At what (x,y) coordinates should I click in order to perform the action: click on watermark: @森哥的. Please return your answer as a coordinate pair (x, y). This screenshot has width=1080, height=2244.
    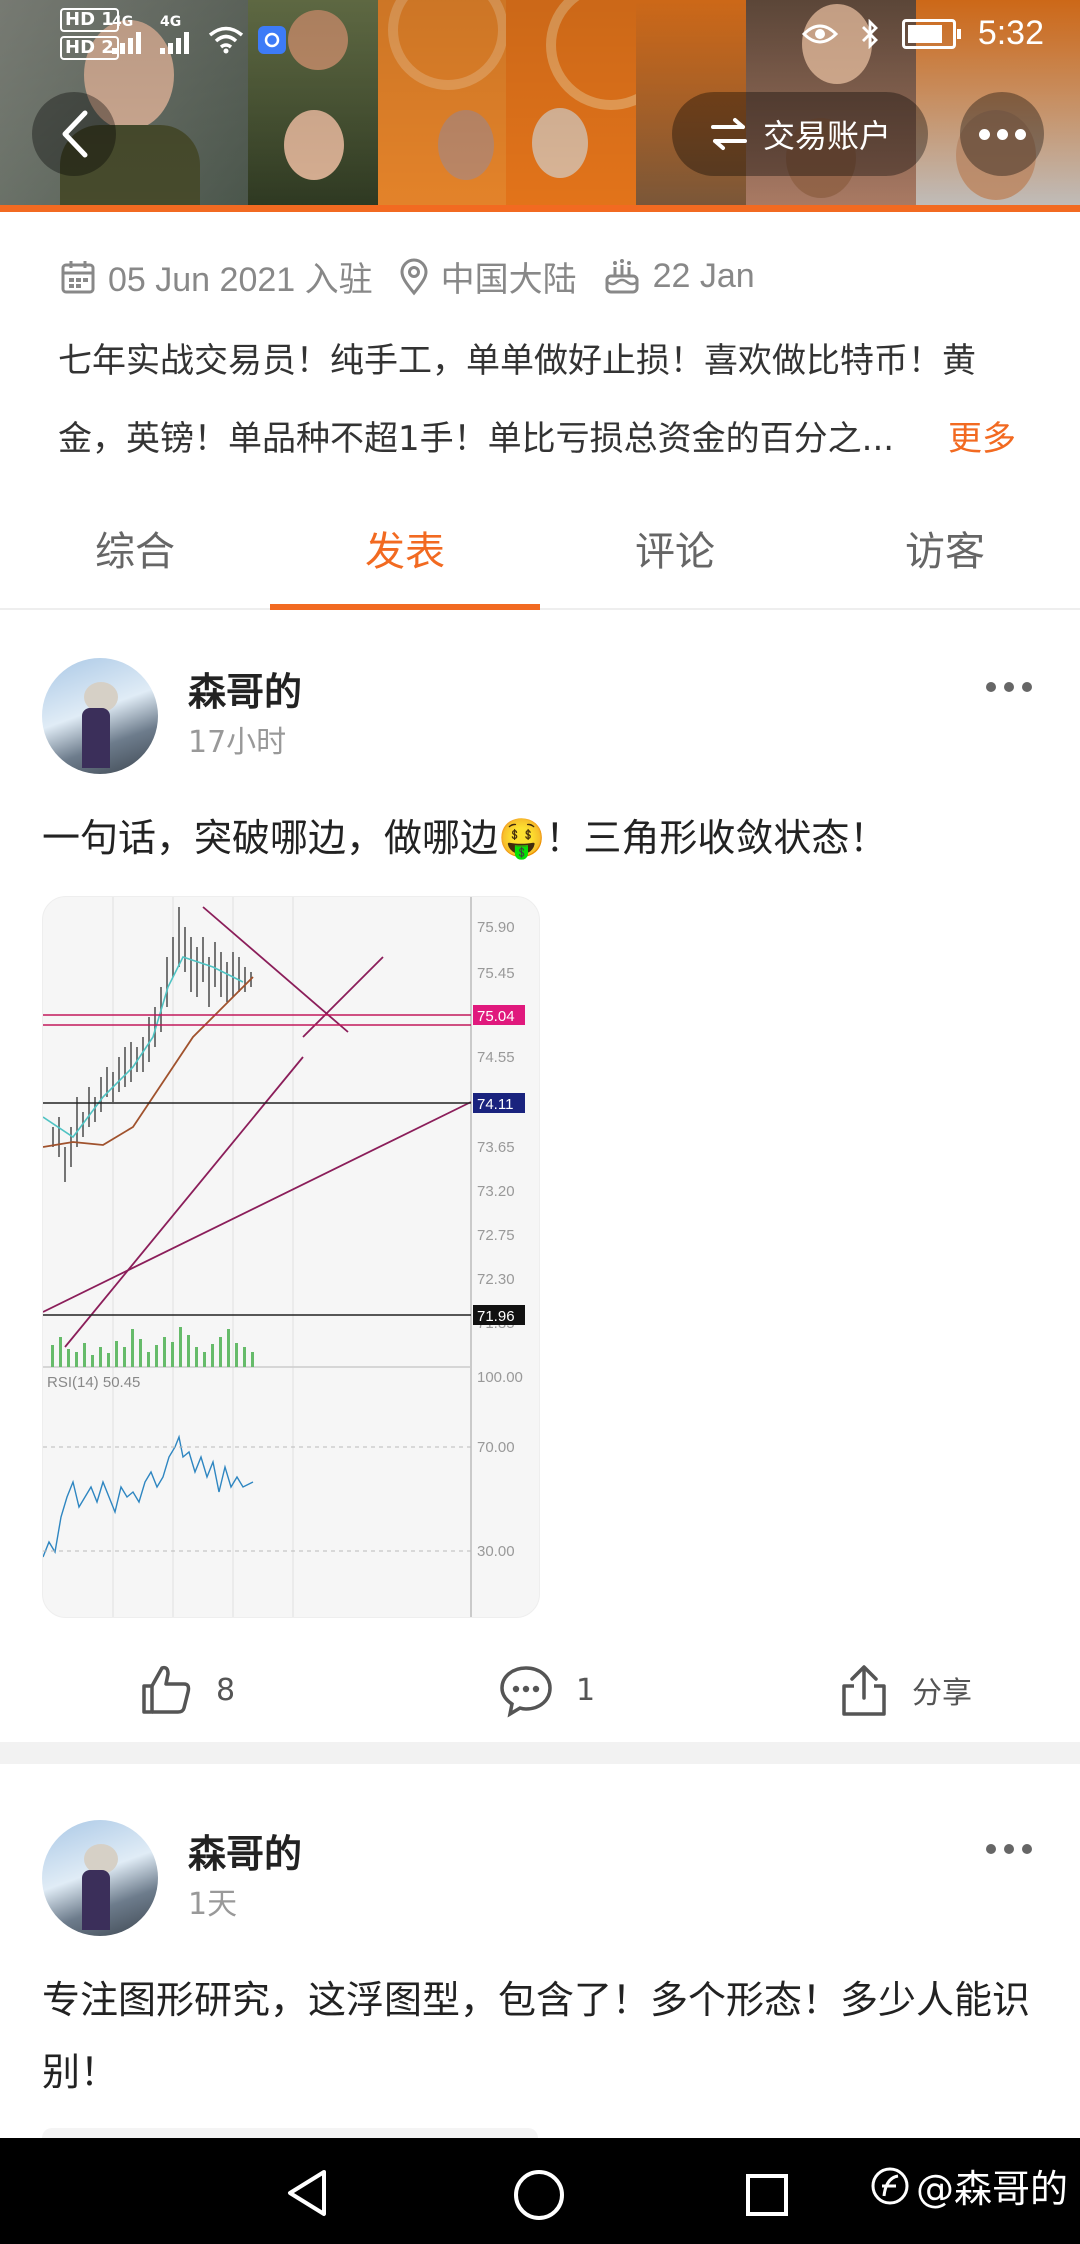
    Looking at the image, I should click on (969, 2185).